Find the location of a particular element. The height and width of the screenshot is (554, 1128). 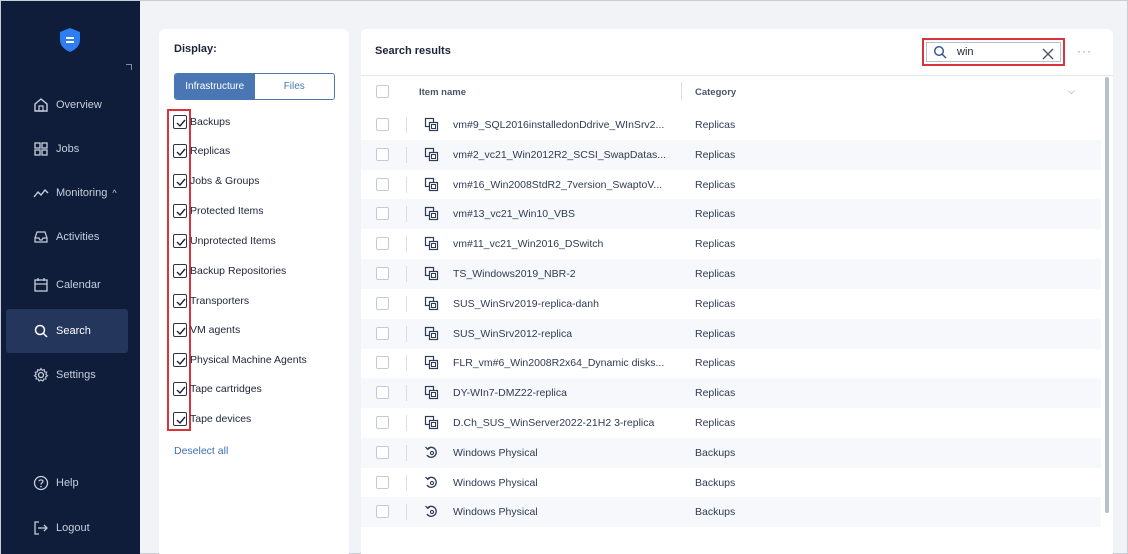

collapse-sidebar-icon is located at coordinates (129, 67).